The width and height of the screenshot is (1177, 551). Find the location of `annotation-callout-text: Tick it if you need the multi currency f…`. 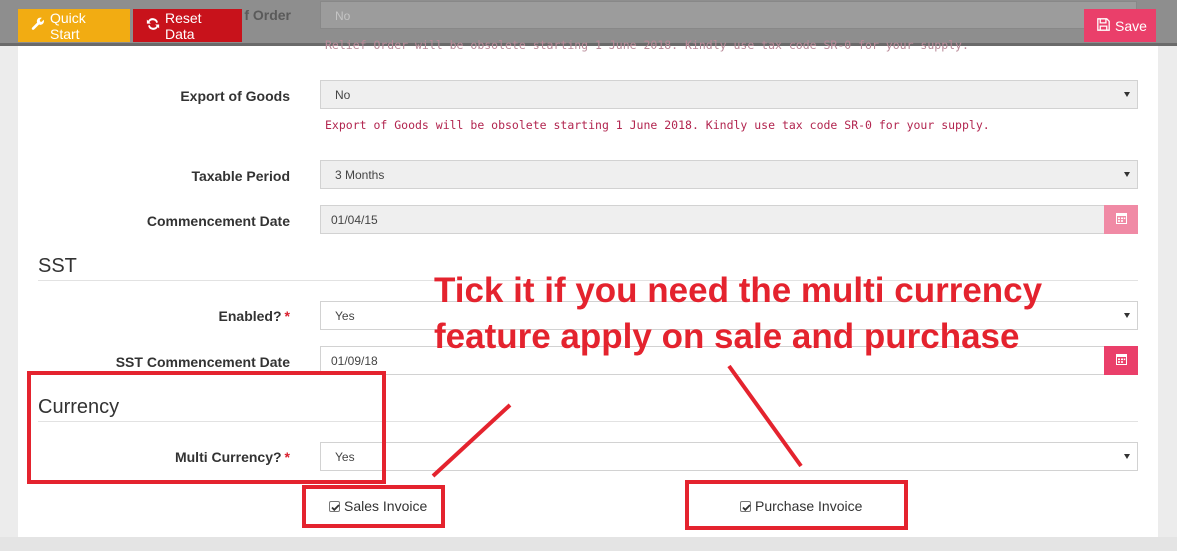

annotation-callout-text: Tick it if you need the multi currency f… is located at coordinates (738, 313).